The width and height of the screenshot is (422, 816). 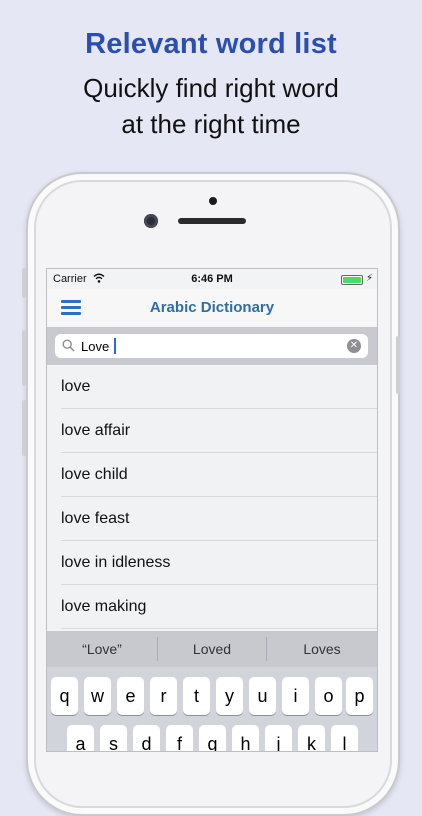 What do you see at coordinates (115, 346) in the screenshot?
I see `text-cursor` at bounding box center [115, 346].